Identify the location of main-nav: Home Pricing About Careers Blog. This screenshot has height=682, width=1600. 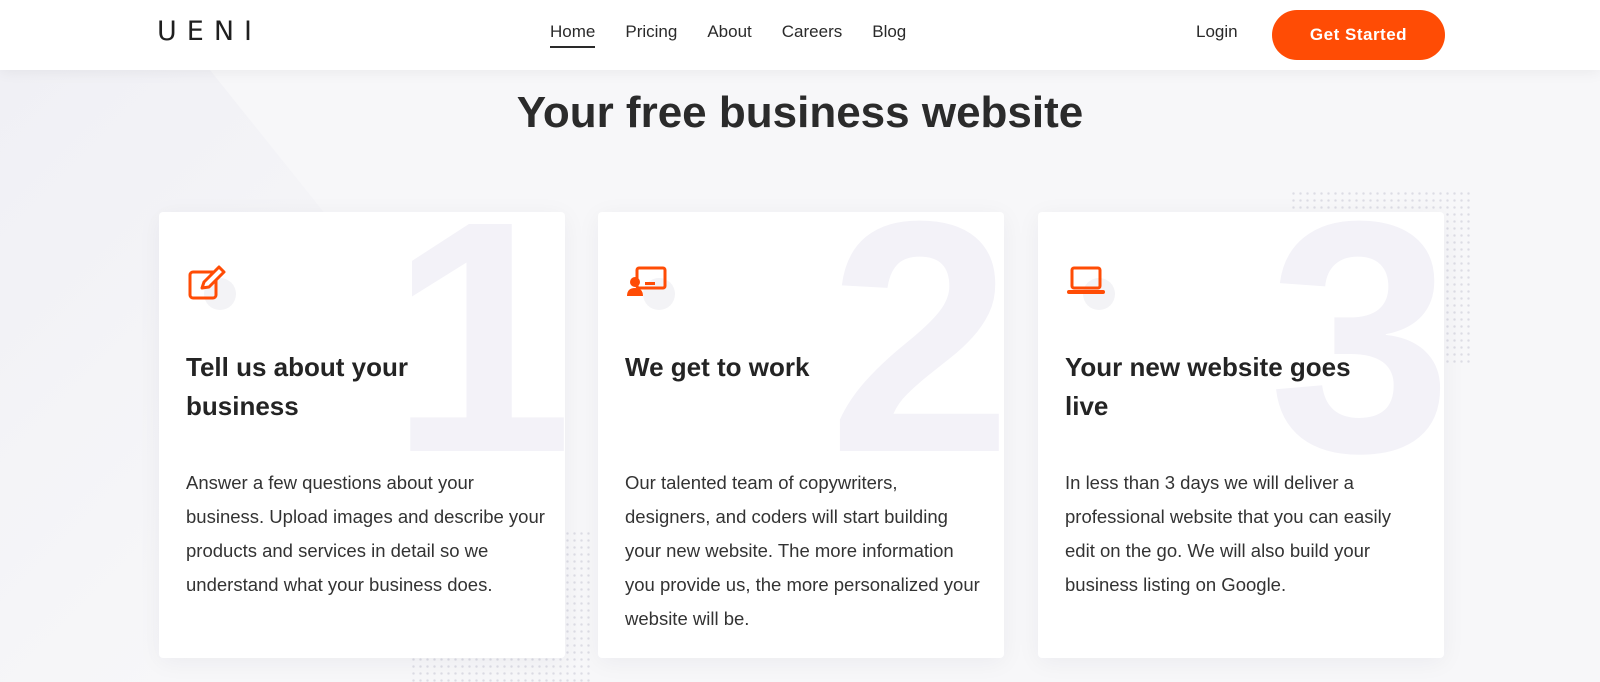
(728, 35).